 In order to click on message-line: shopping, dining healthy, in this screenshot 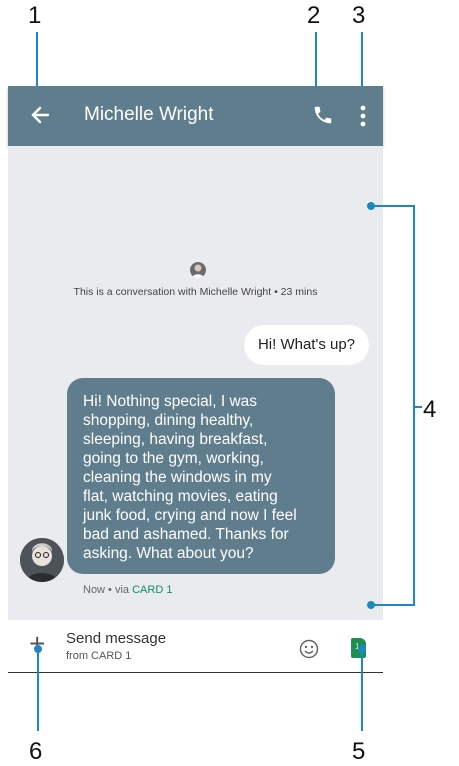, I will do `click(168, 420)`.